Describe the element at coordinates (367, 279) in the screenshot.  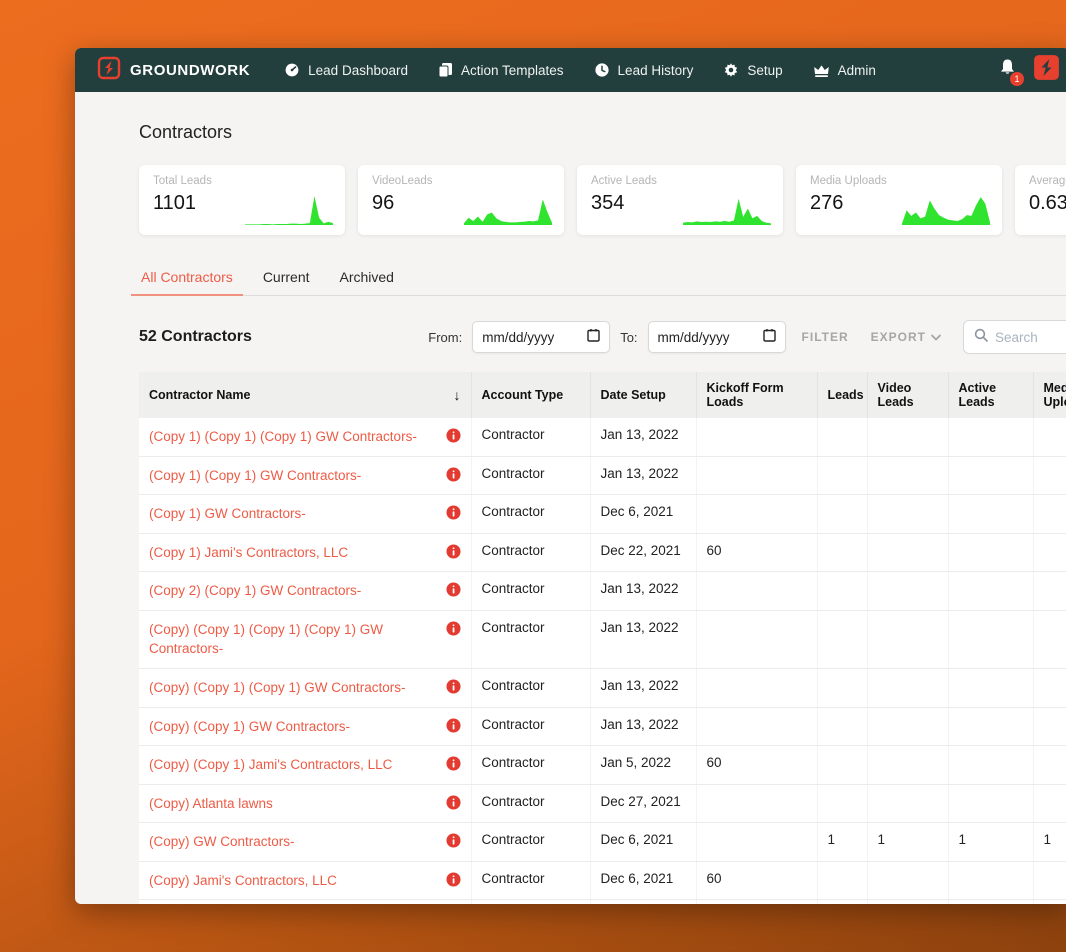
I see `tab-archived: Archived` at that location.